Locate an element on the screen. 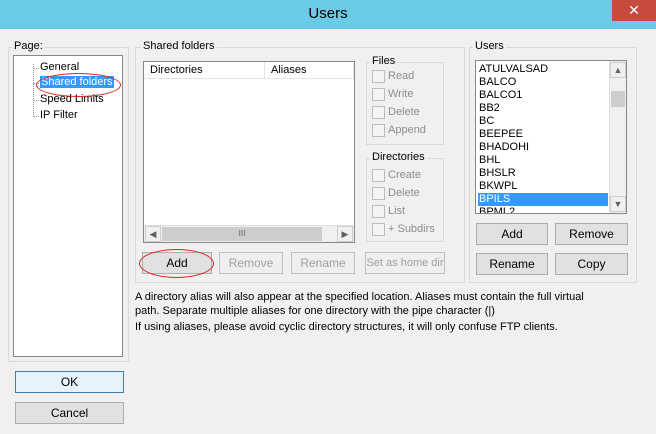  title-bar: Users ✕ is located at coordinates (328, 14).